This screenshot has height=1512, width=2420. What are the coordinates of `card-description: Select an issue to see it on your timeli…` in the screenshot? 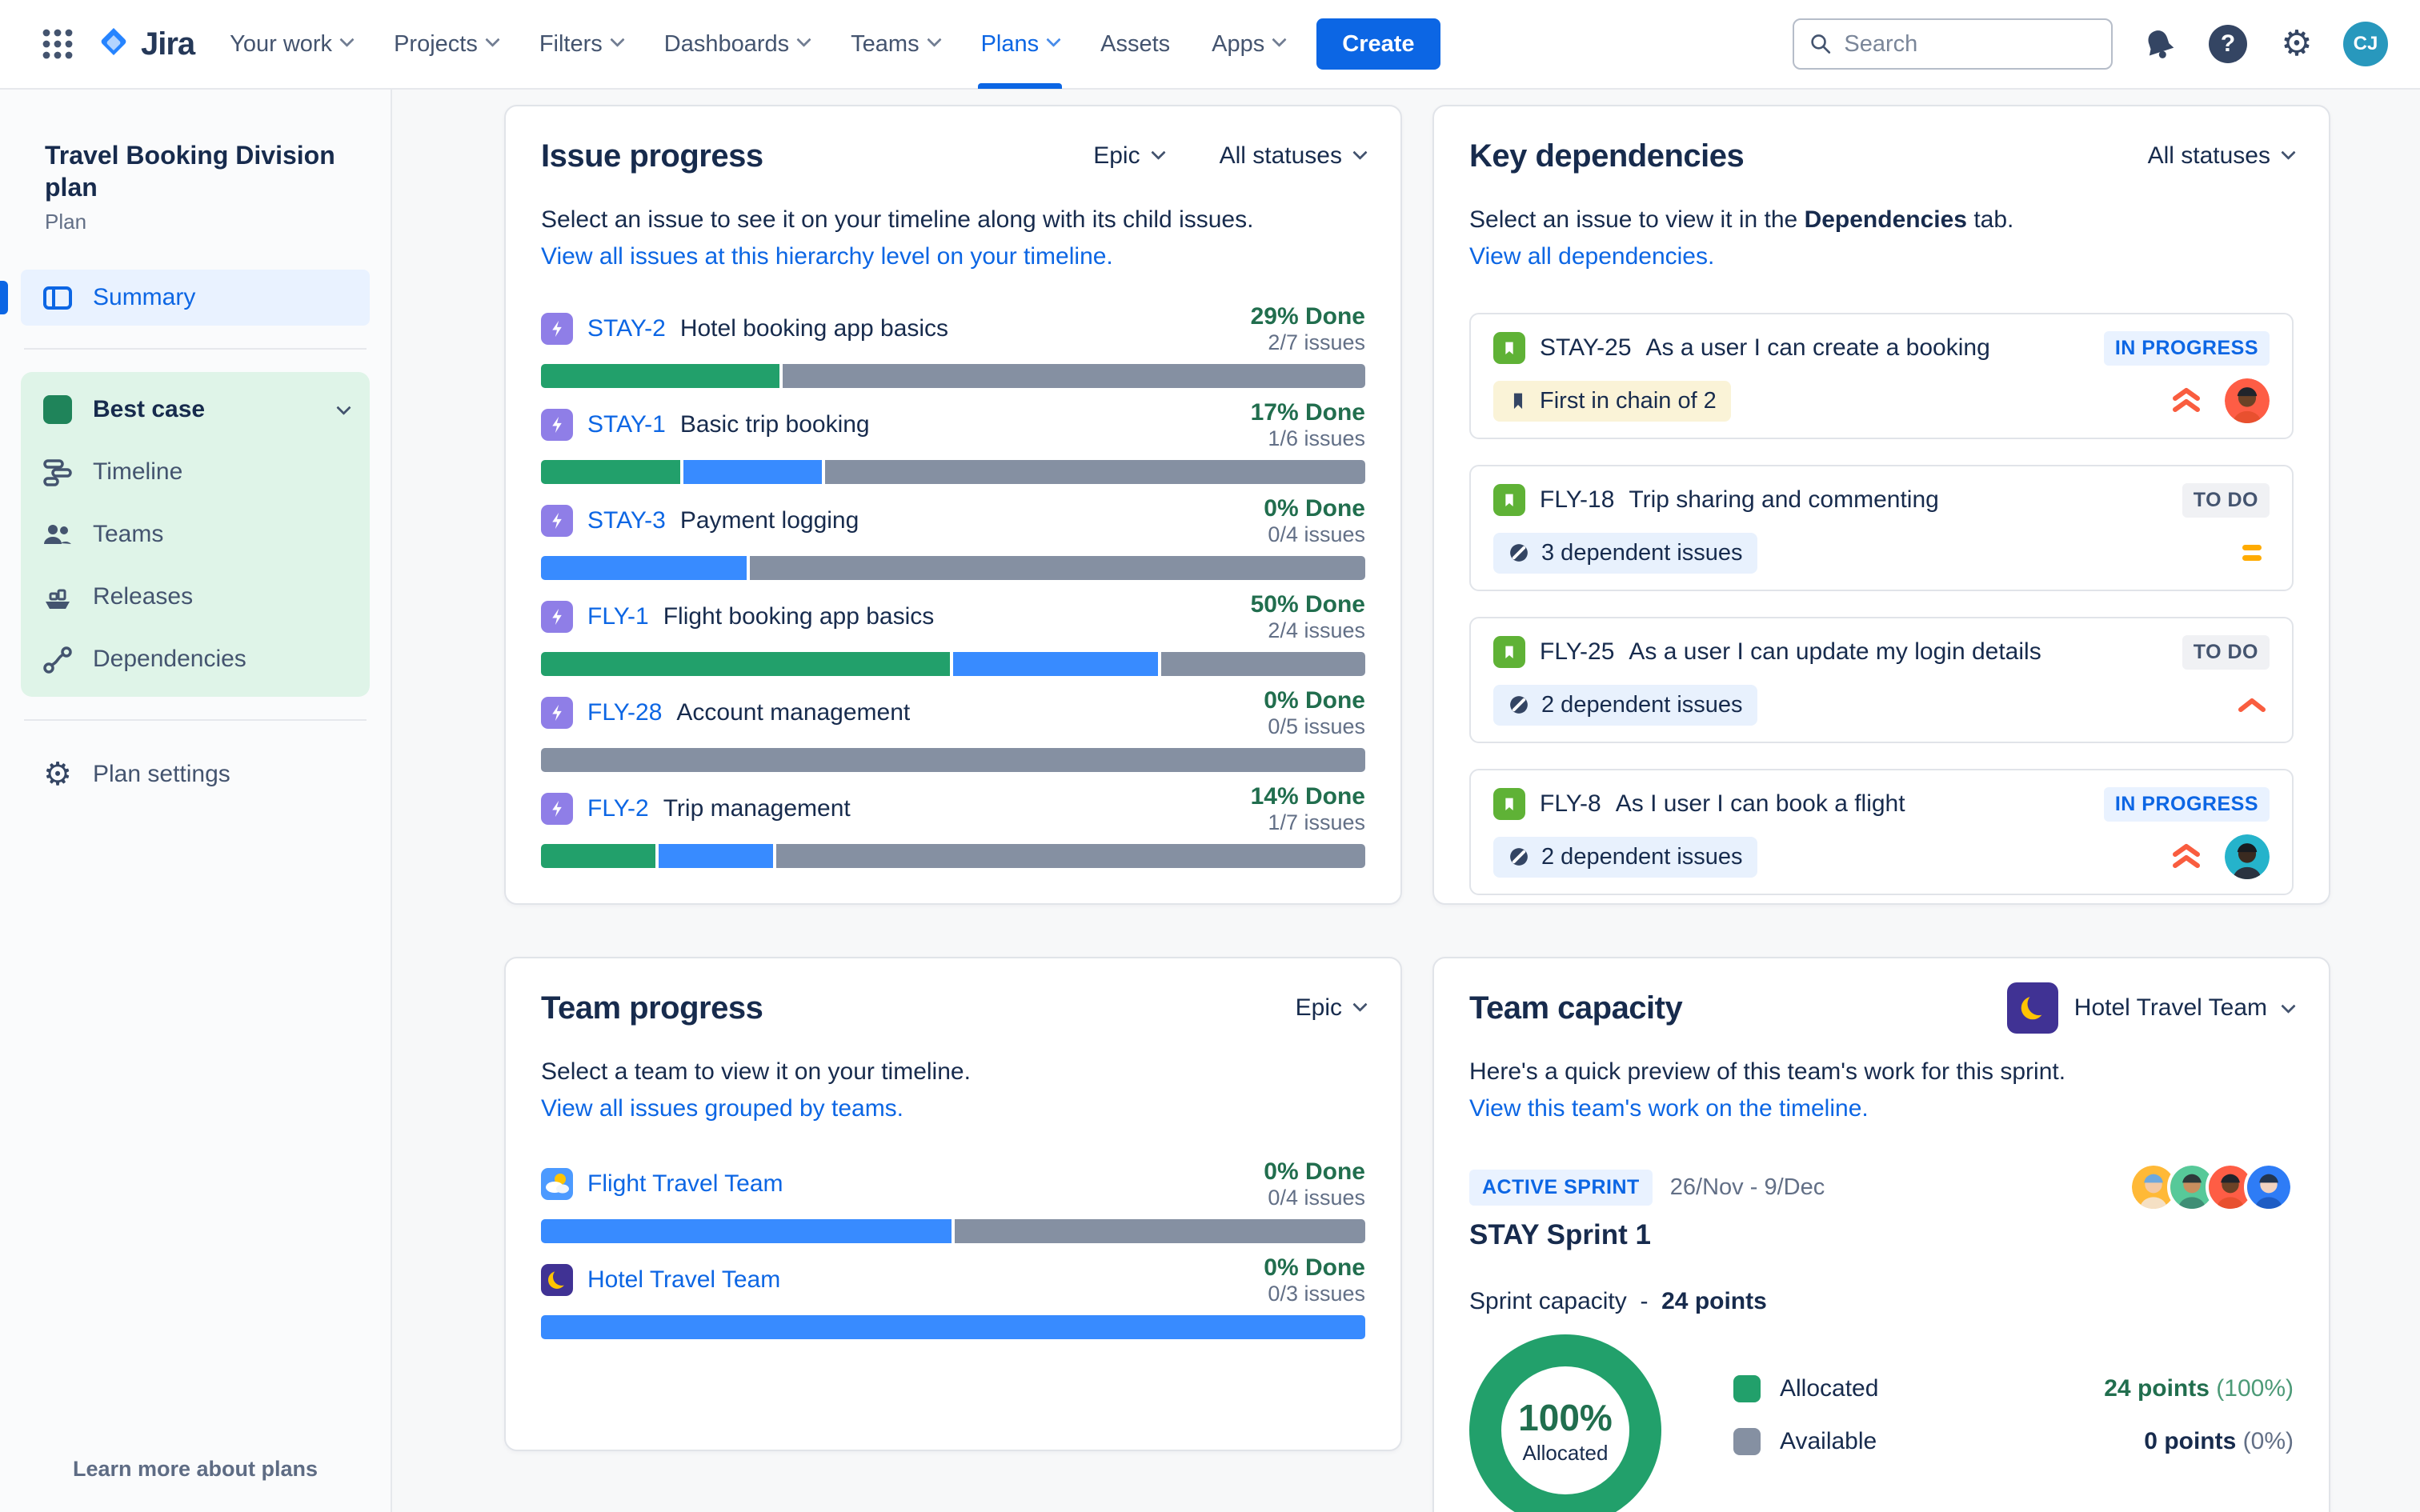 It's located at (897, 219).